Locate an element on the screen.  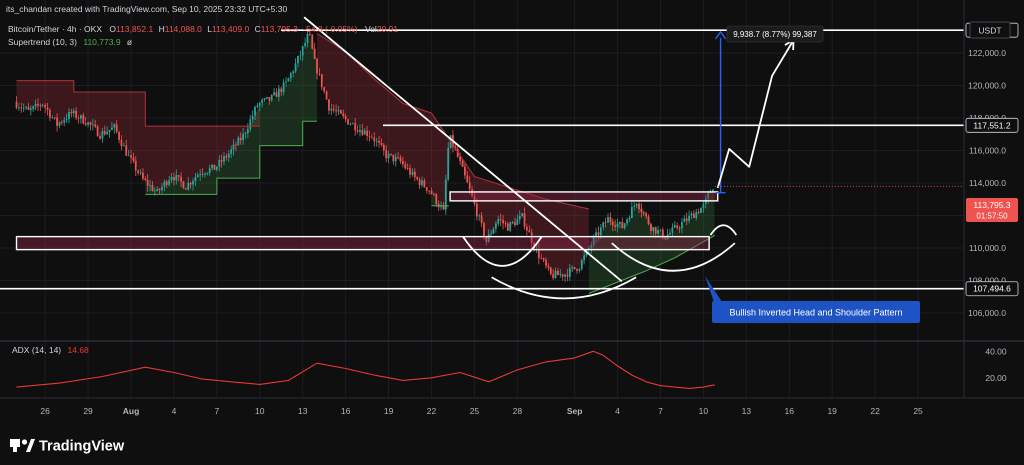
adx-tick-label: 20.00 is located at coordinates (996, 378).